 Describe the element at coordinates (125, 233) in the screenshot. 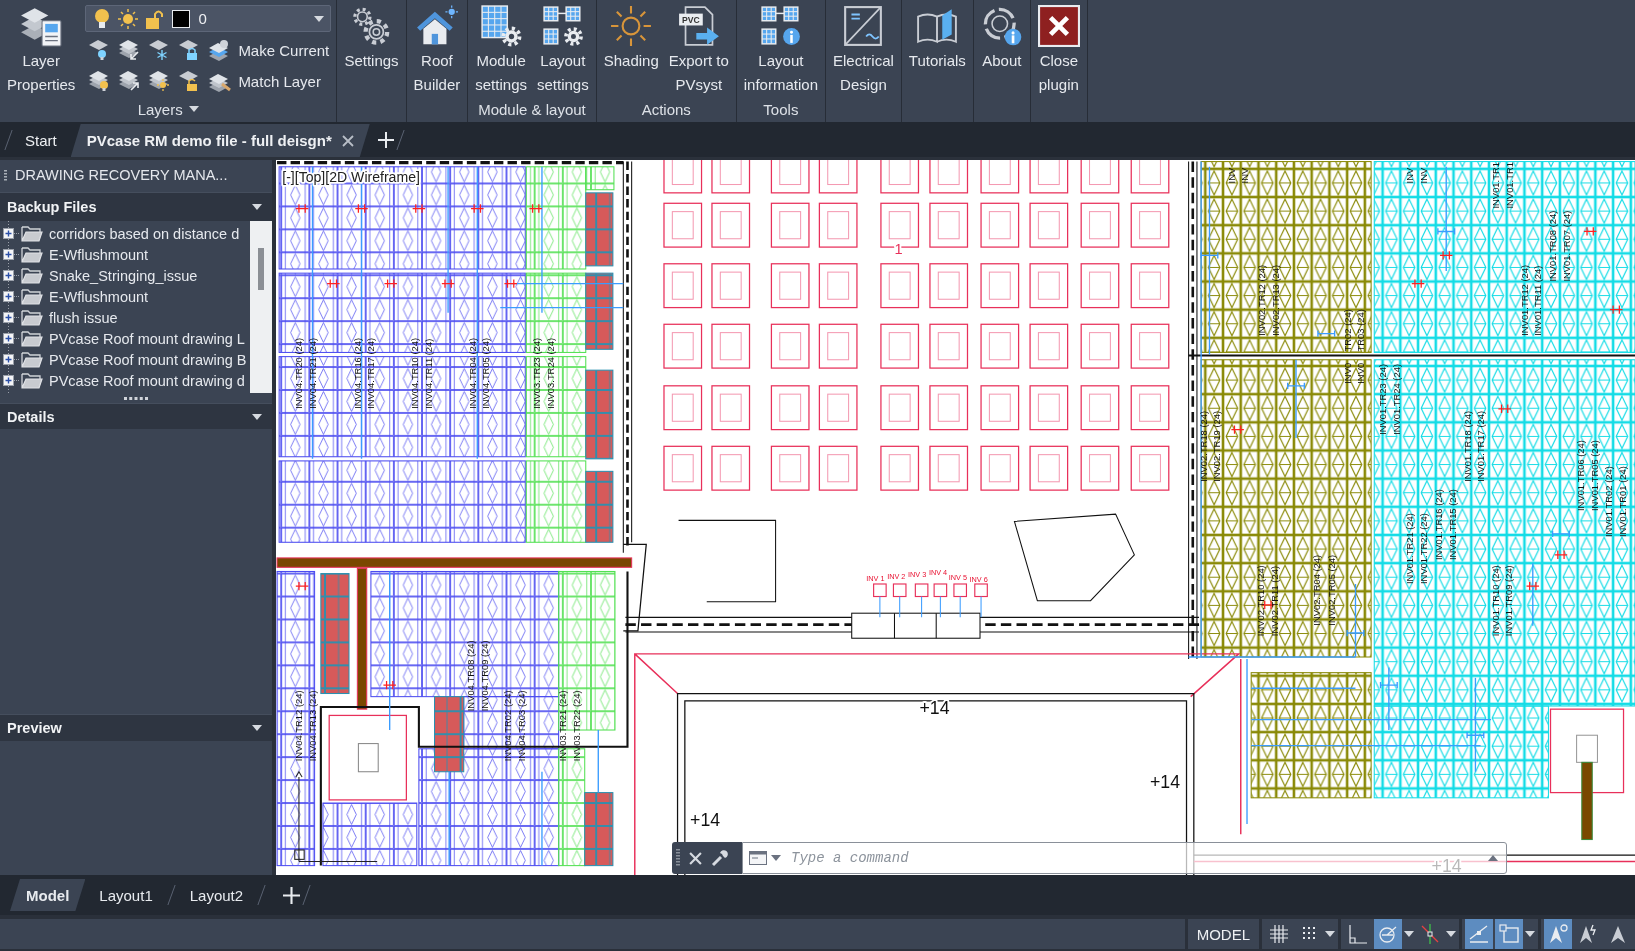

I see `tree-item: corridors based on distance d` at that location.